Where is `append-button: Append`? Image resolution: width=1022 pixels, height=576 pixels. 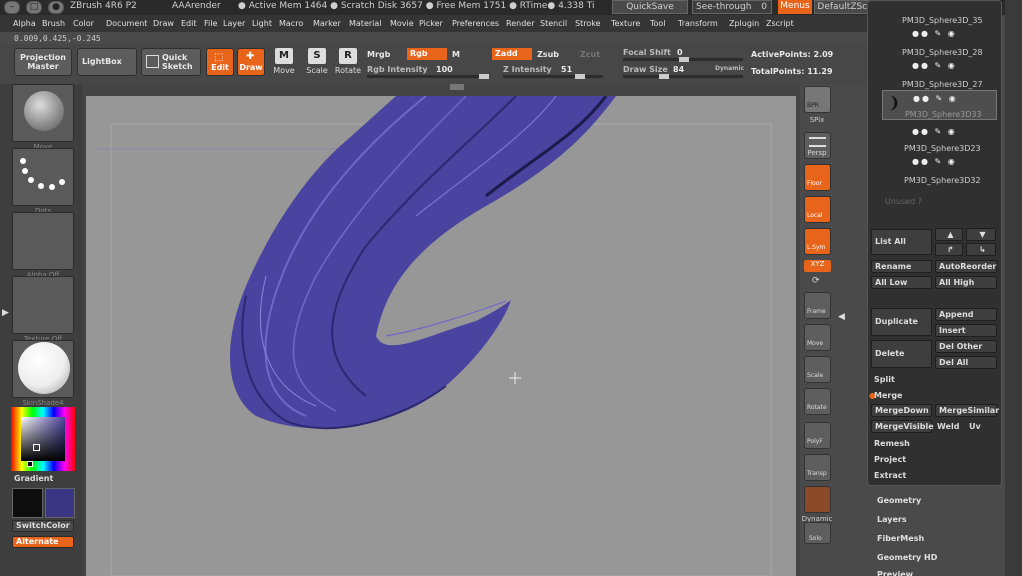
append-button: Append is located at coordinates (966, 314).